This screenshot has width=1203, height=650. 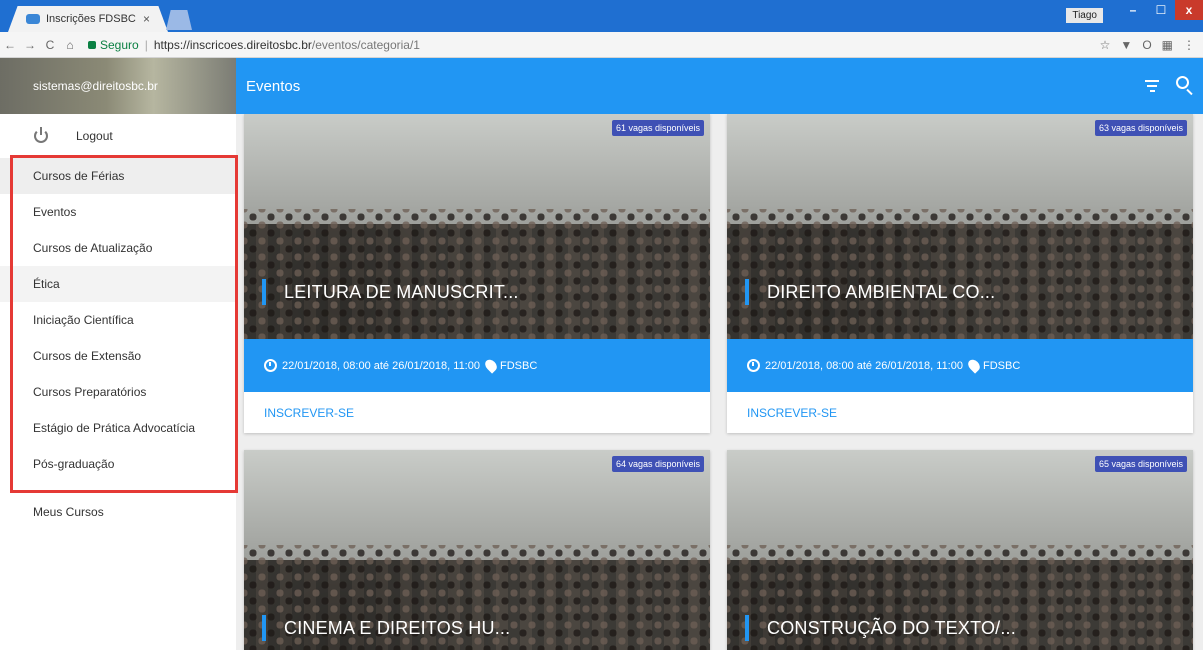 I want to click on sidebar-item-meus-cursos: Meus Cursos, so click(x=118, y=512).